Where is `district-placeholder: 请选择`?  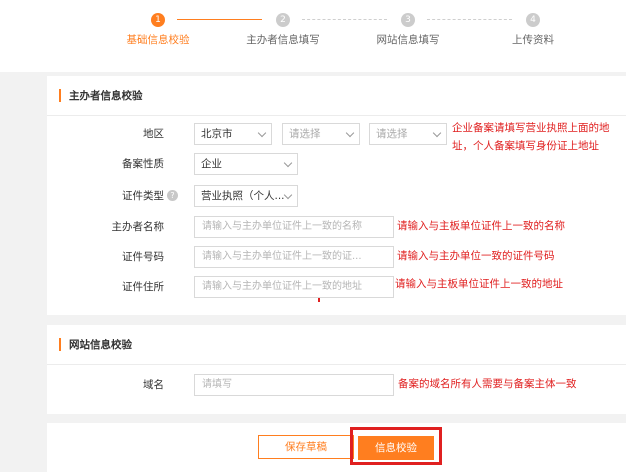 district-placeholder: 请选择 is located at coordinates (392, 134).